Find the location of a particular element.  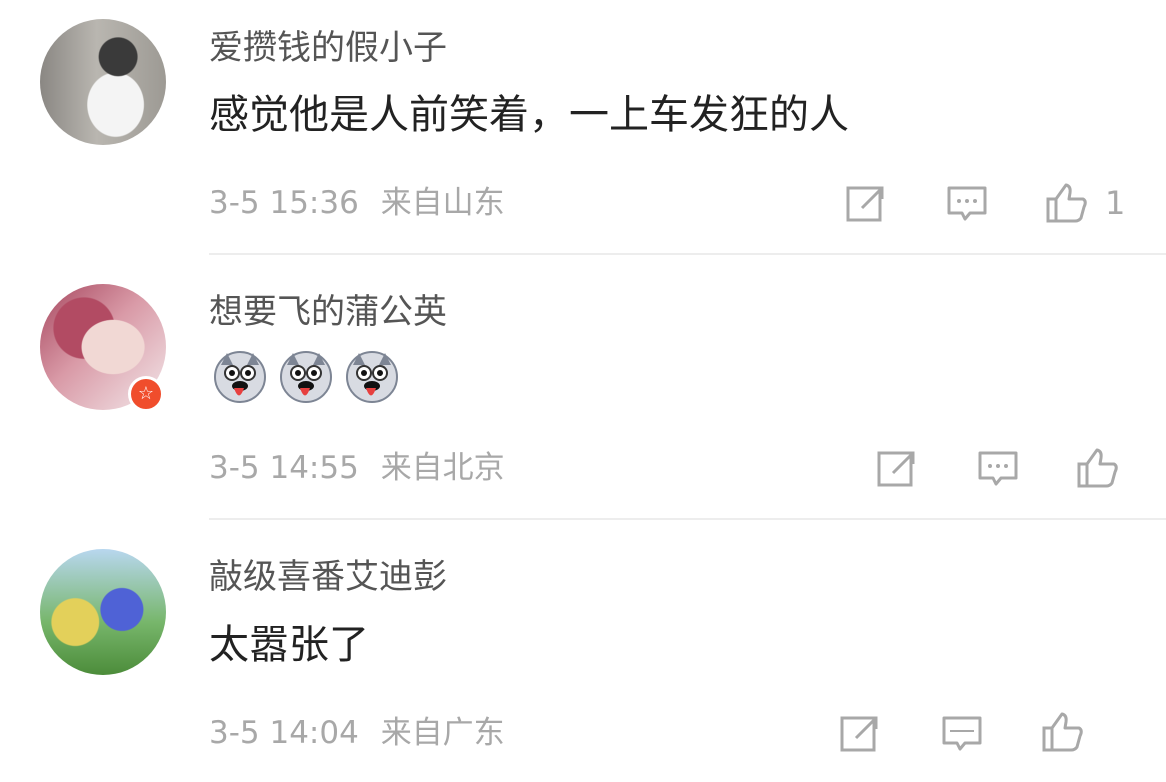

username: 敲级喜番艾迪彭 is located at coordinates (328, 577).